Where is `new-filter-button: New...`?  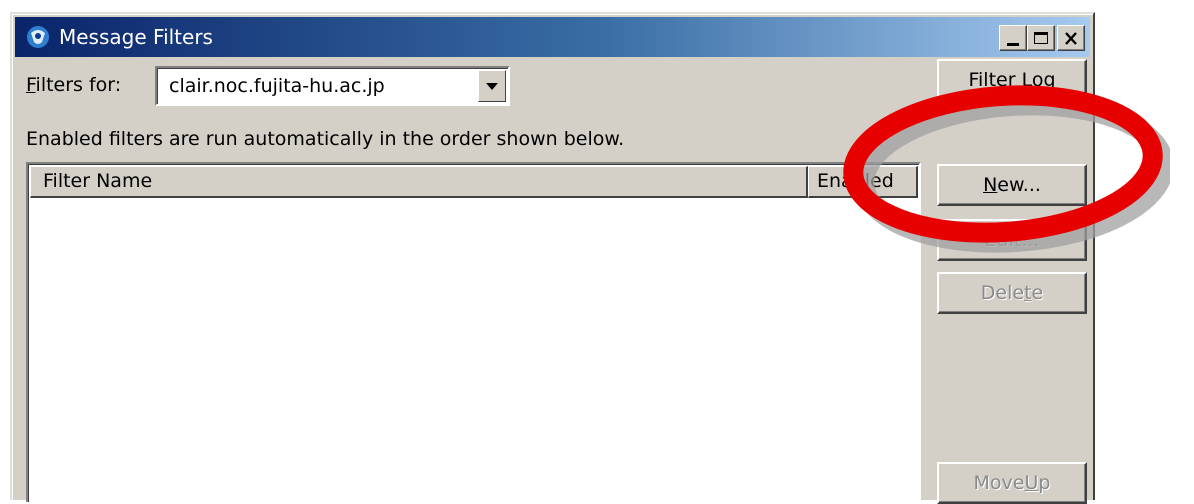 new-filter-button: New... is located at coordinates (1012, 185).